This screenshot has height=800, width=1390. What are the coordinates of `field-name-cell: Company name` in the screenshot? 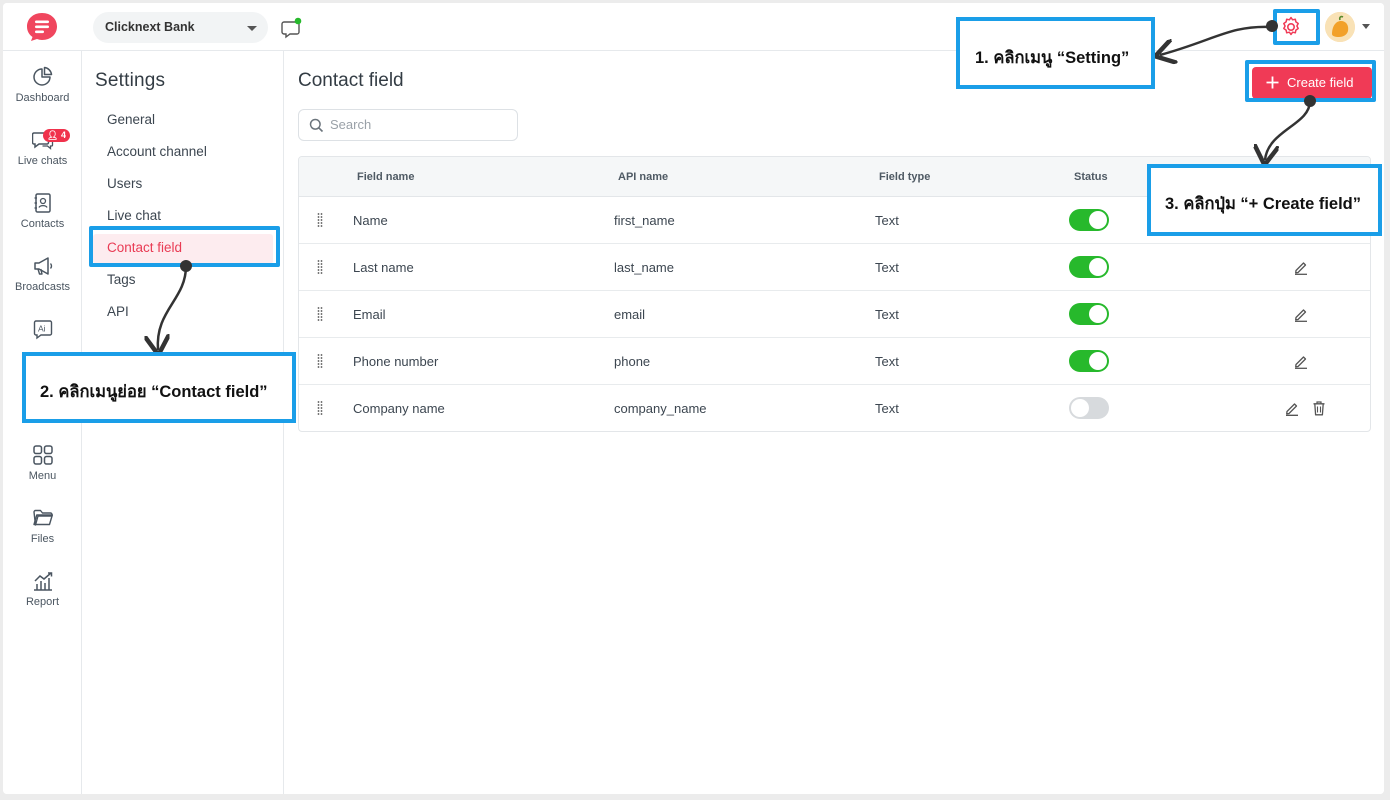 It's located at (399, 408).